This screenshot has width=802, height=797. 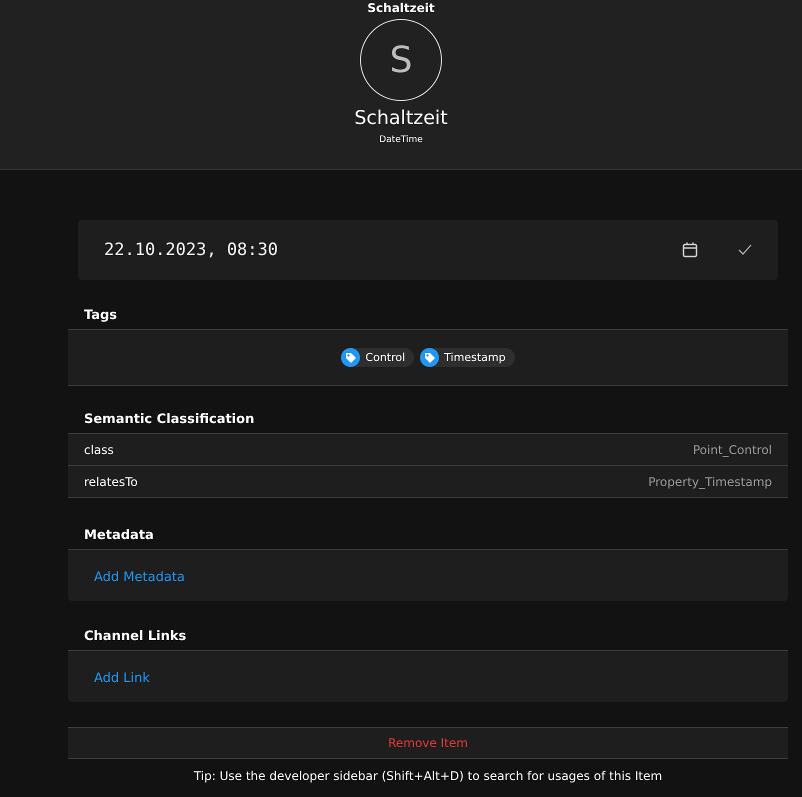 What do you see at coordinates (467, 357) in the screenshot?
I see `tag-chip: Timestamp` at bounding box center [467, 357].